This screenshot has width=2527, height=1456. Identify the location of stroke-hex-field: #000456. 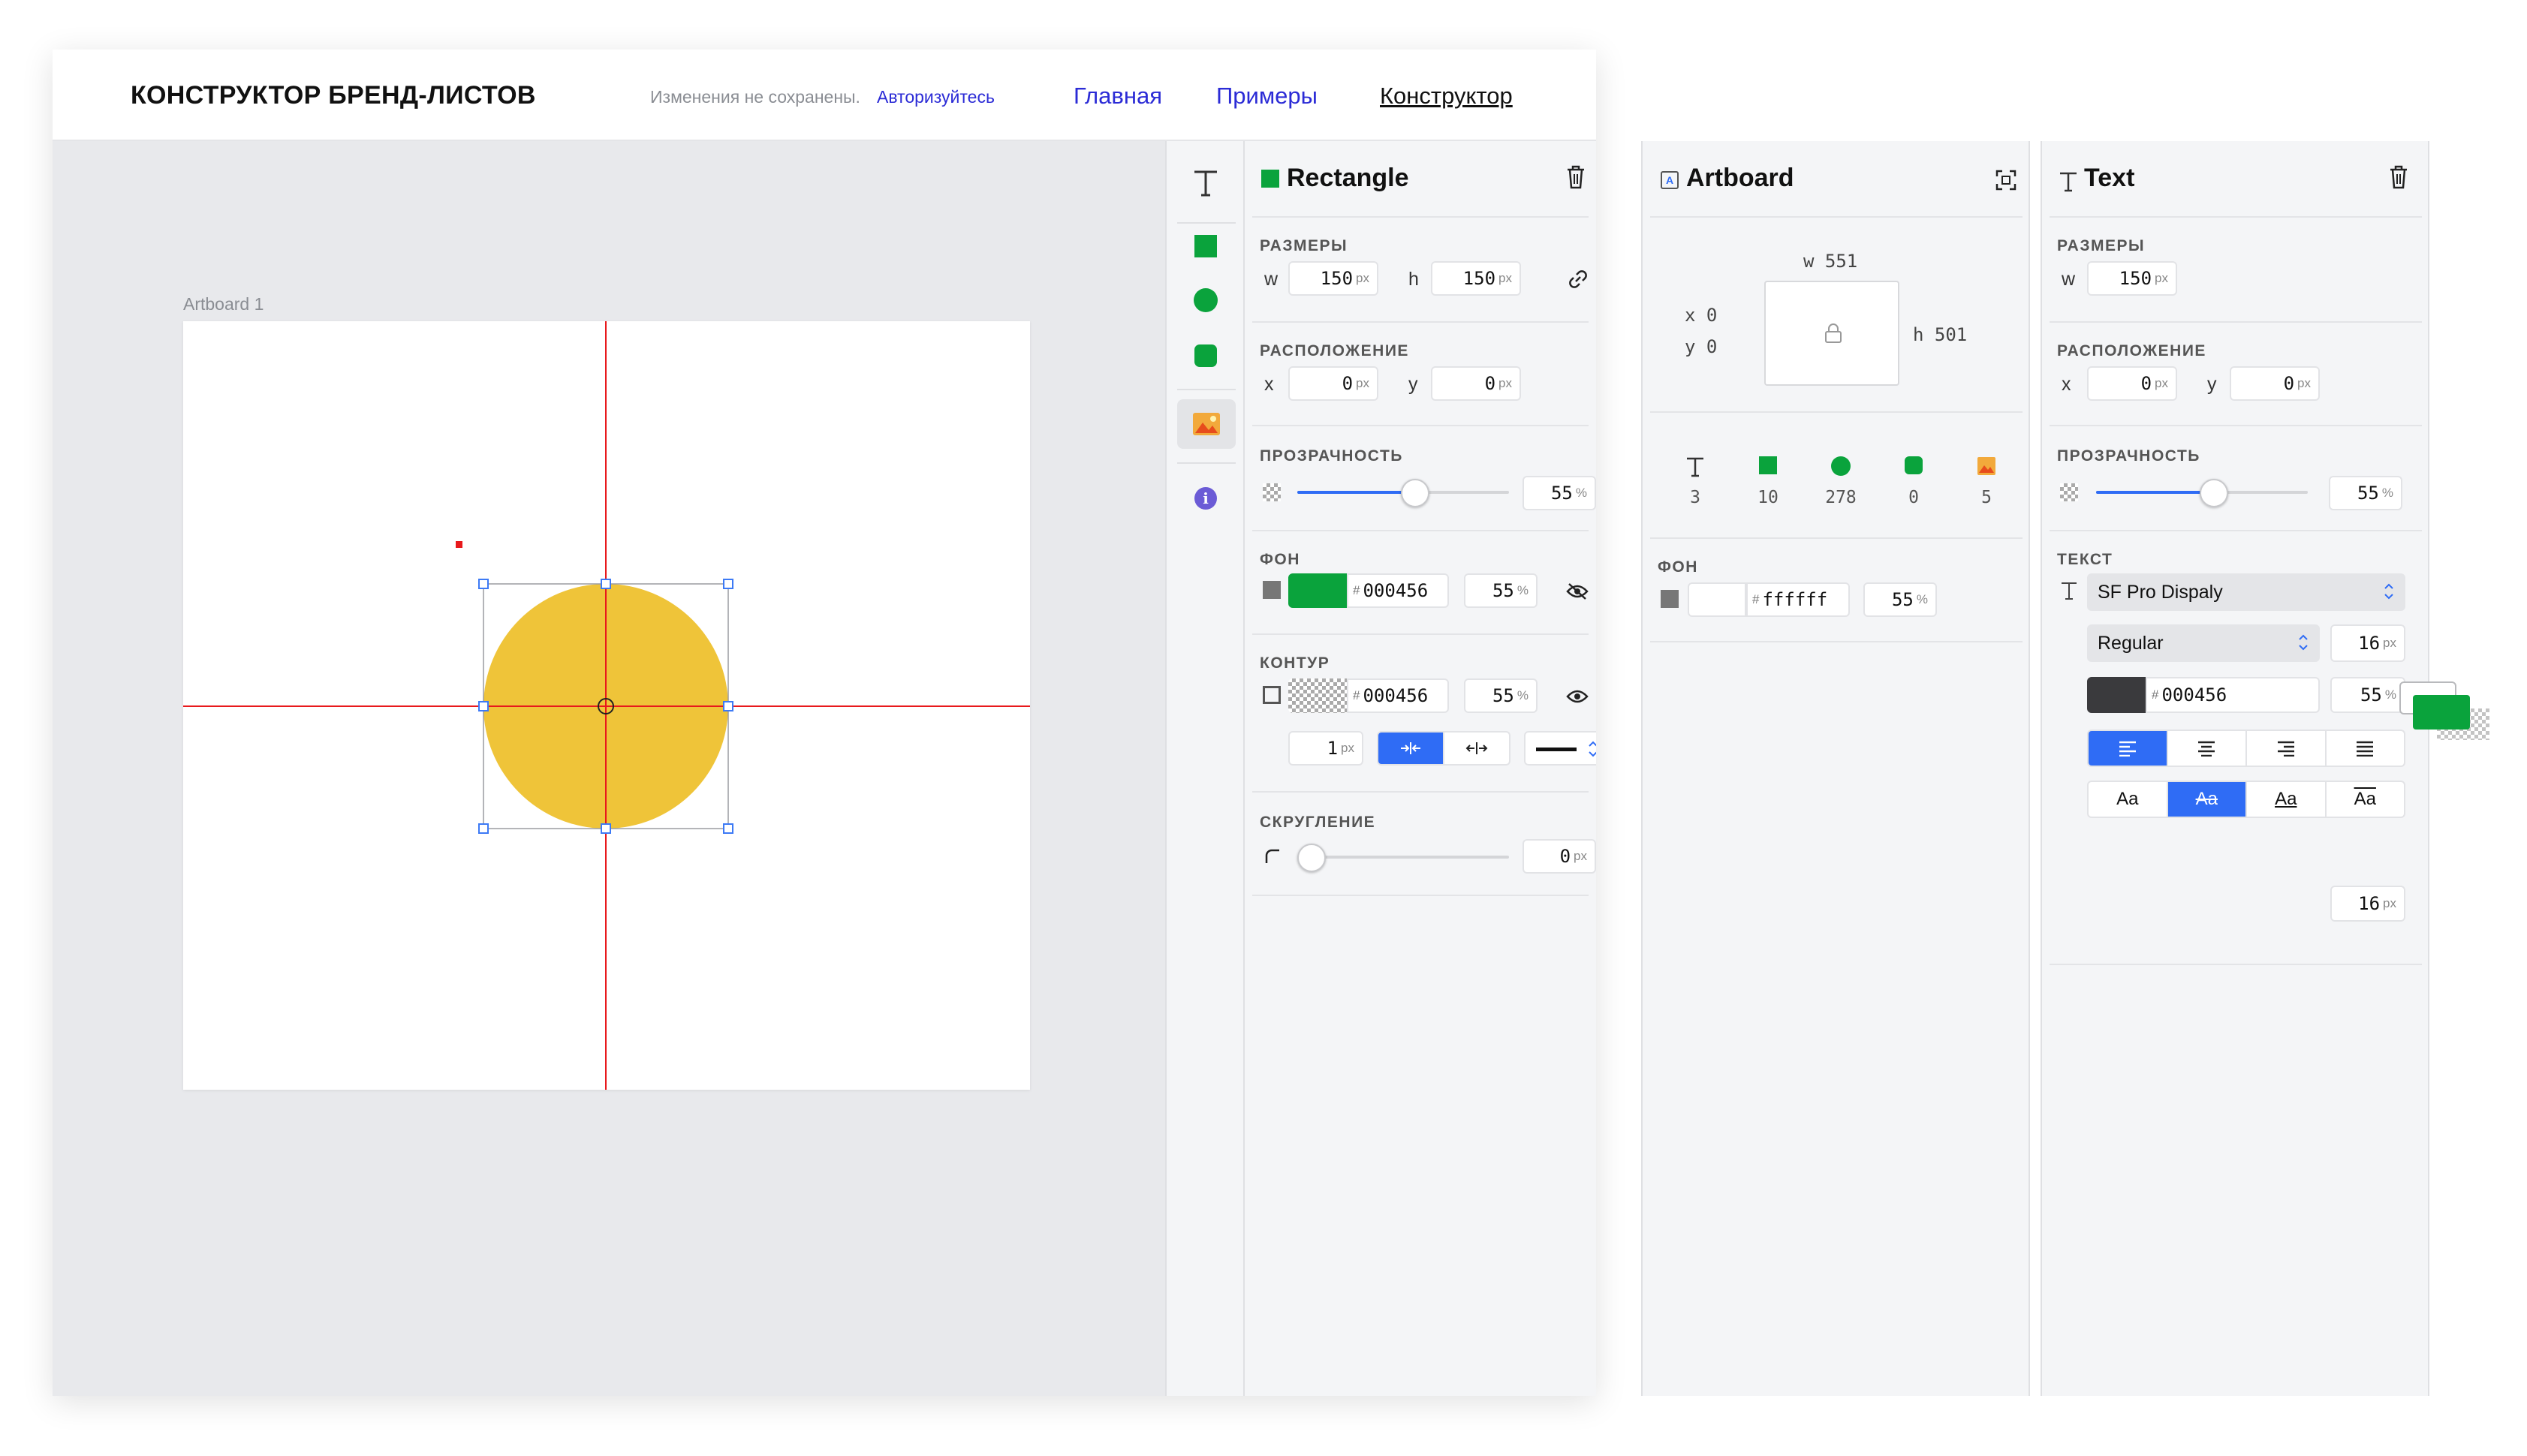
(1398, 695).